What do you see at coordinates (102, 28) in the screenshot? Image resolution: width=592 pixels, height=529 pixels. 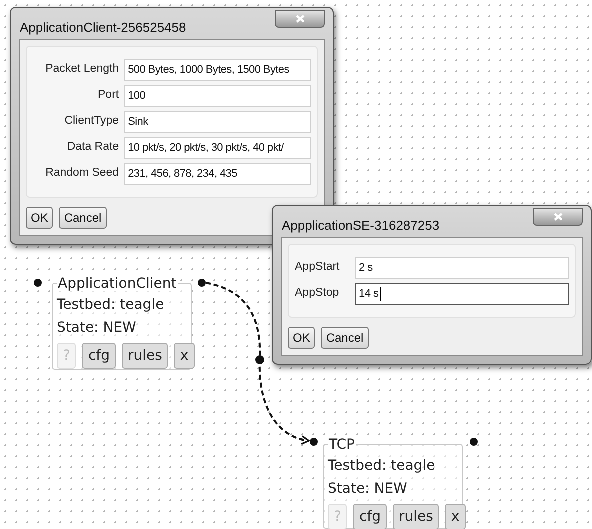 I see `window-title: ApplicationClient-256525458` at bounding box center [102, 28].